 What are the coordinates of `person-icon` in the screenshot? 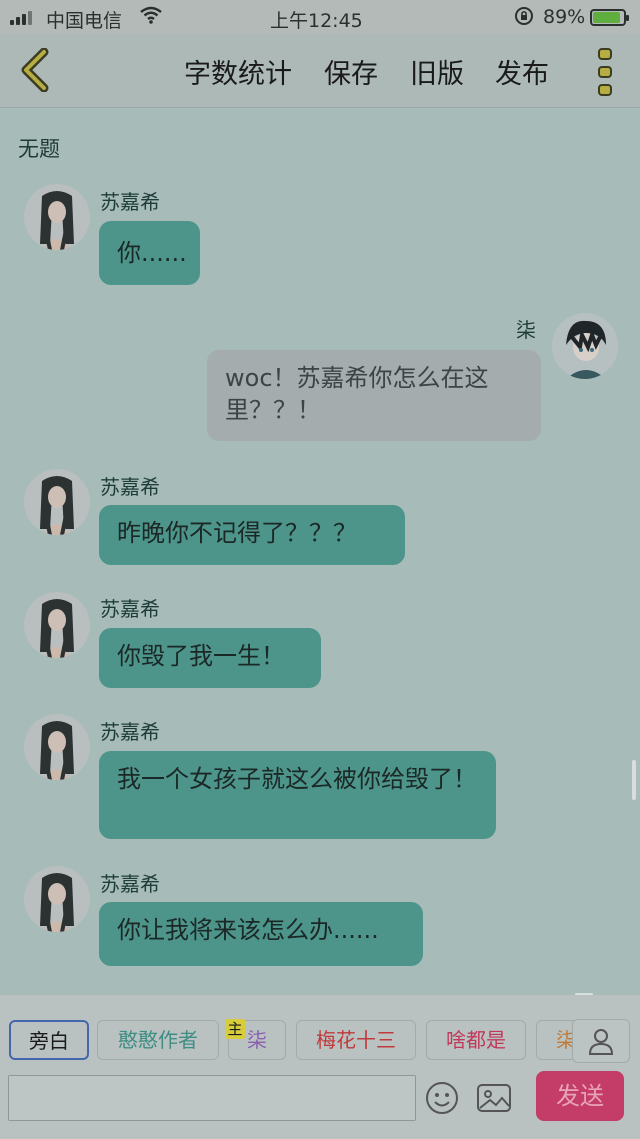 It's located at (601, 1042).